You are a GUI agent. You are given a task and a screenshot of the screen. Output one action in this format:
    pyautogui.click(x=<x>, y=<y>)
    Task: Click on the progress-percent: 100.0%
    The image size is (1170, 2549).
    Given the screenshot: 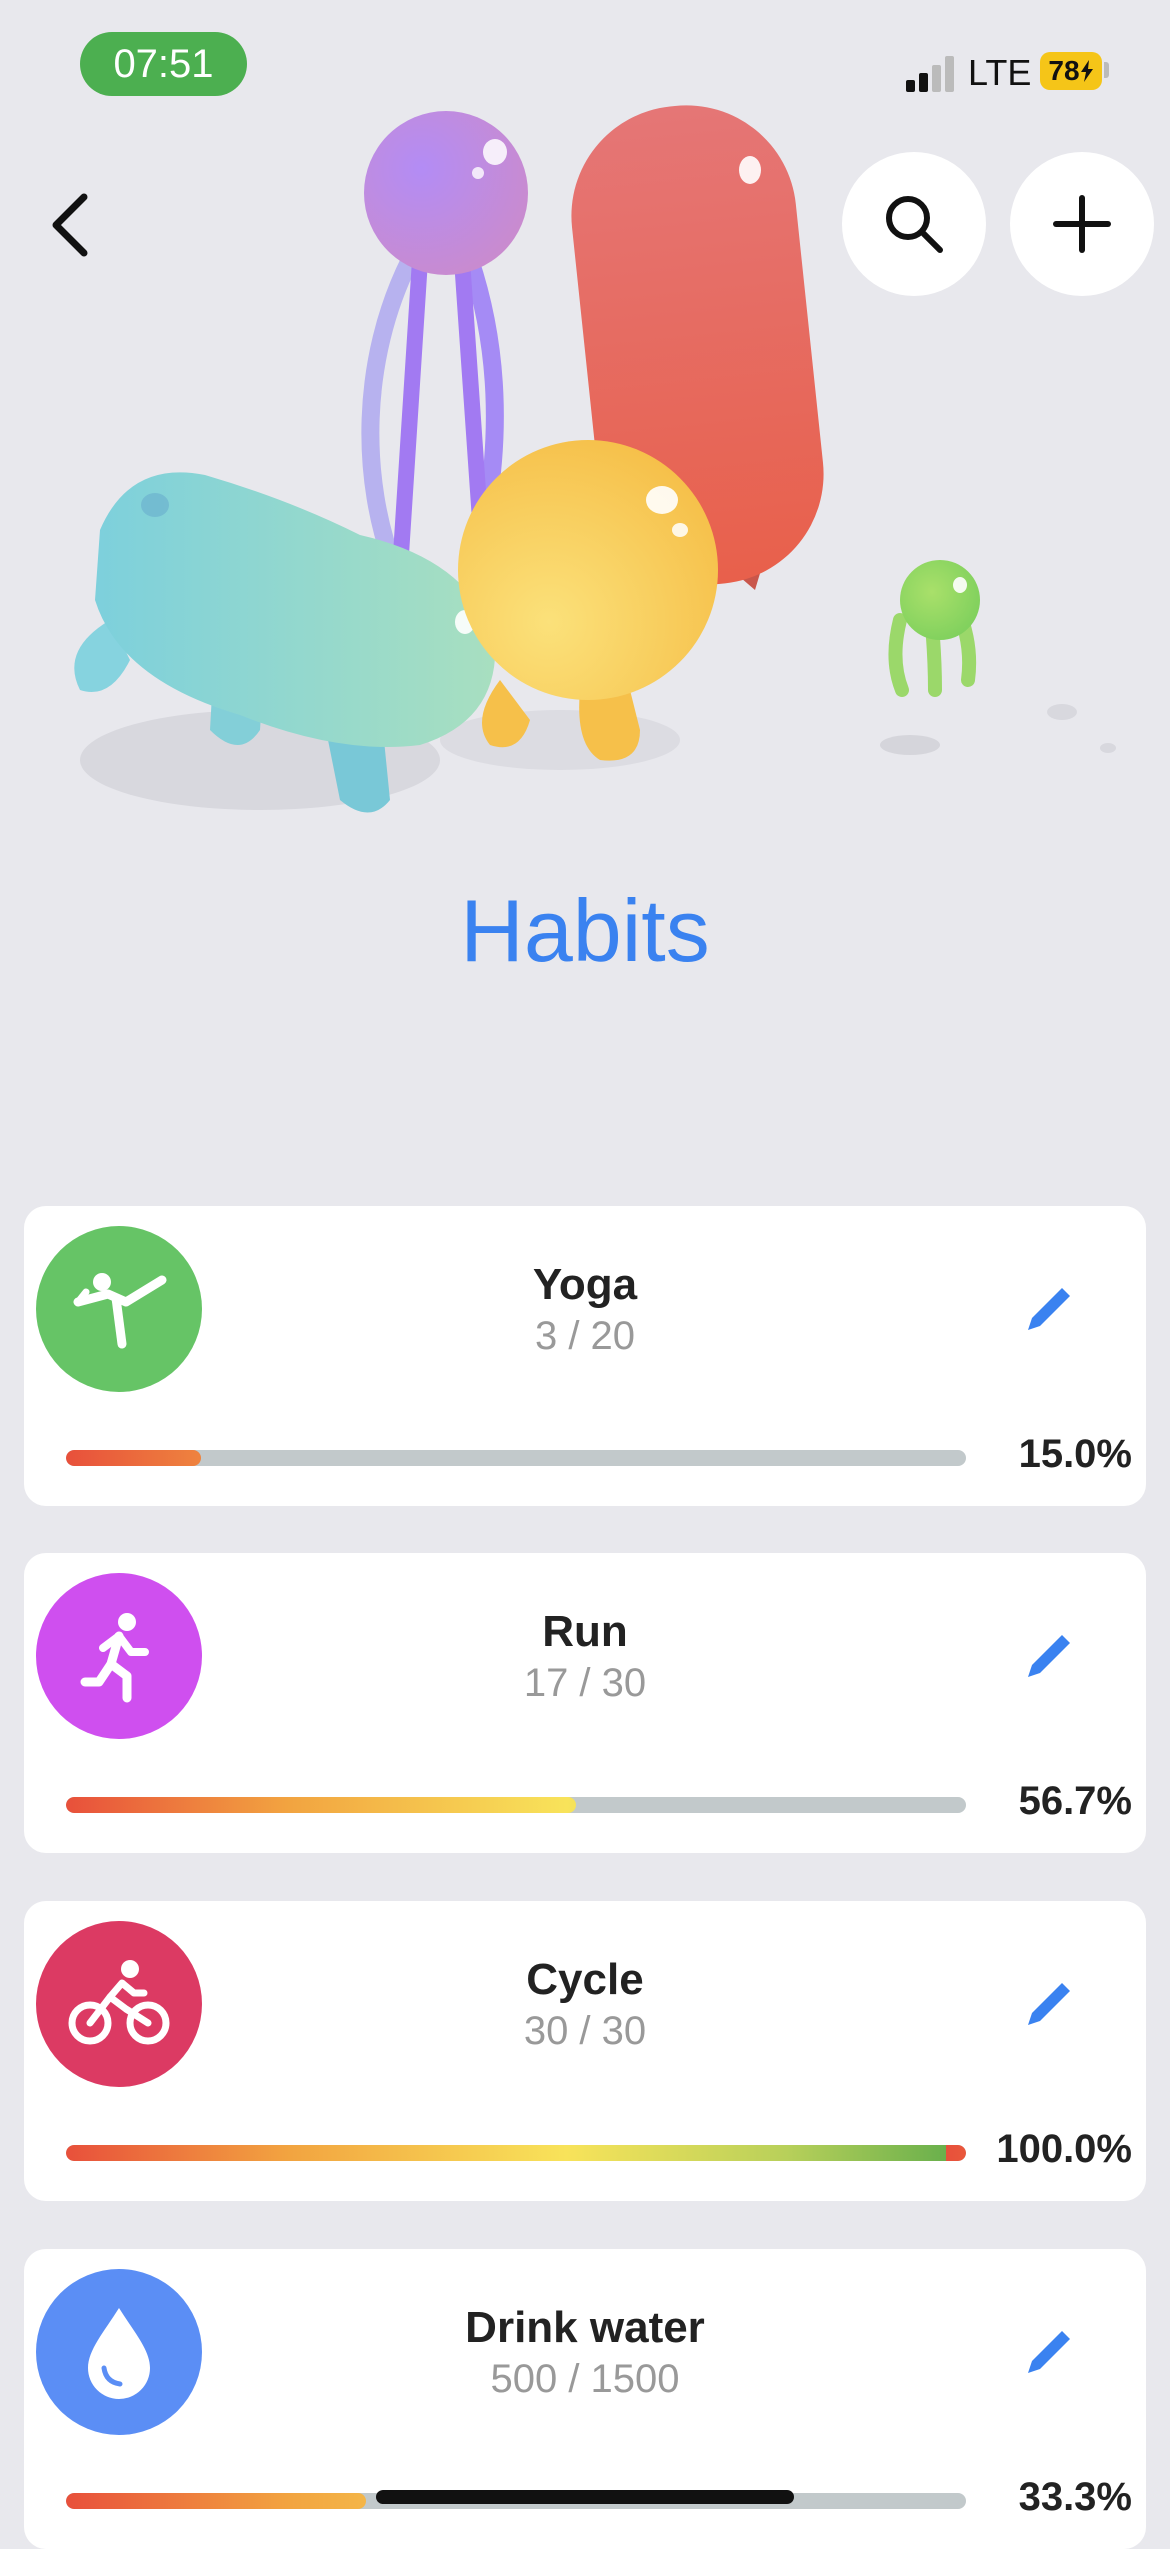 What is the action you would take?
    pyautogui.click(x=1064, y=2149)
    